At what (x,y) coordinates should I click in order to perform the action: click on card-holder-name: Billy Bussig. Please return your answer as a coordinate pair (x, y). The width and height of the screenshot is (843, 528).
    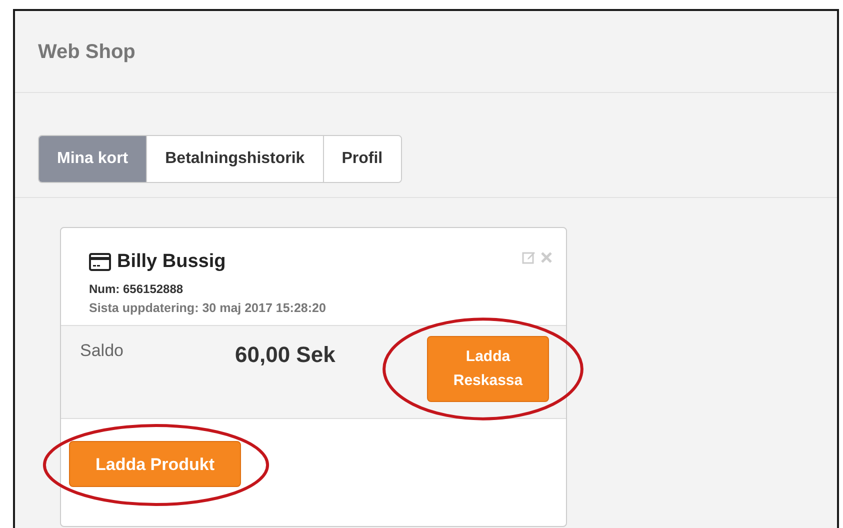
    Looking at the image, I should click on (171, 262).